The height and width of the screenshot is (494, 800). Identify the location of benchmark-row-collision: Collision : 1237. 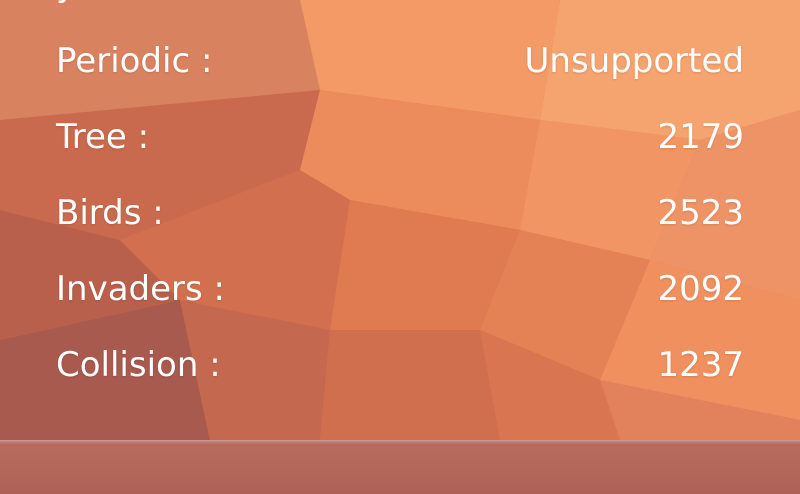
(400, 365).